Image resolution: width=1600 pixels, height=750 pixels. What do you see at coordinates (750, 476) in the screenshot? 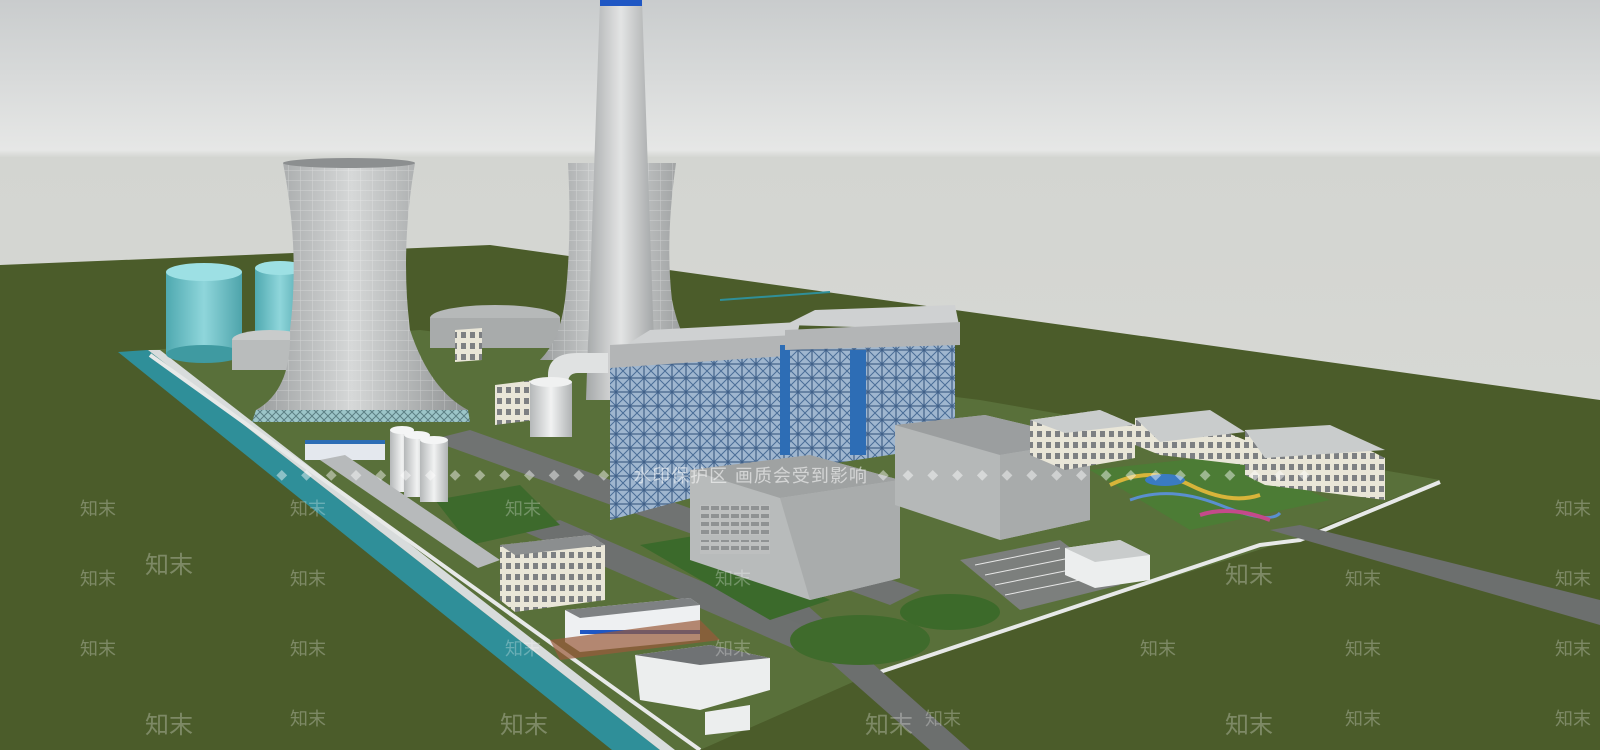
I see `watermark-banner-text: 水印保护区 画质会受到影响` at bounding box center [750, 476].